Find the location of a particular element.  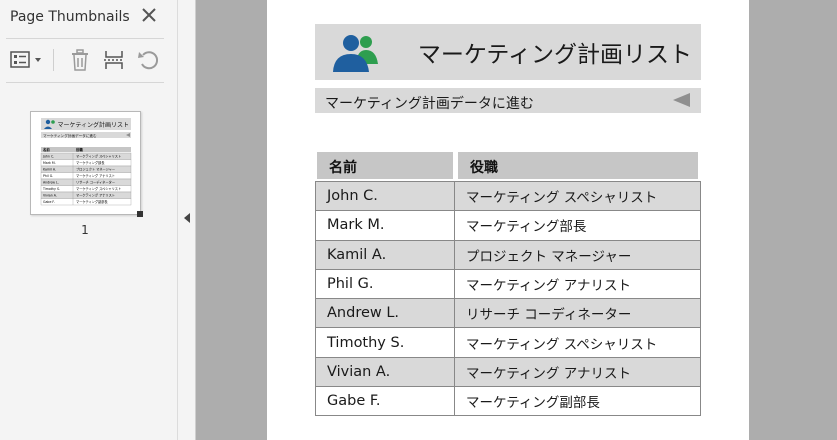

name-cell: Timothy S. is located at coordinates (385, 342).